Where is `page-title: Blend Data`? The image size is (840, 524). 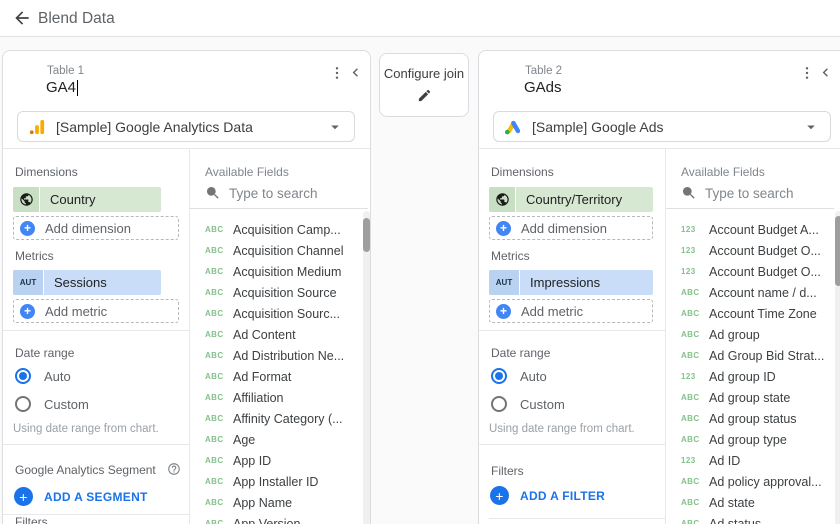 page-title: Blend Data is located at coordinates (76, 18).